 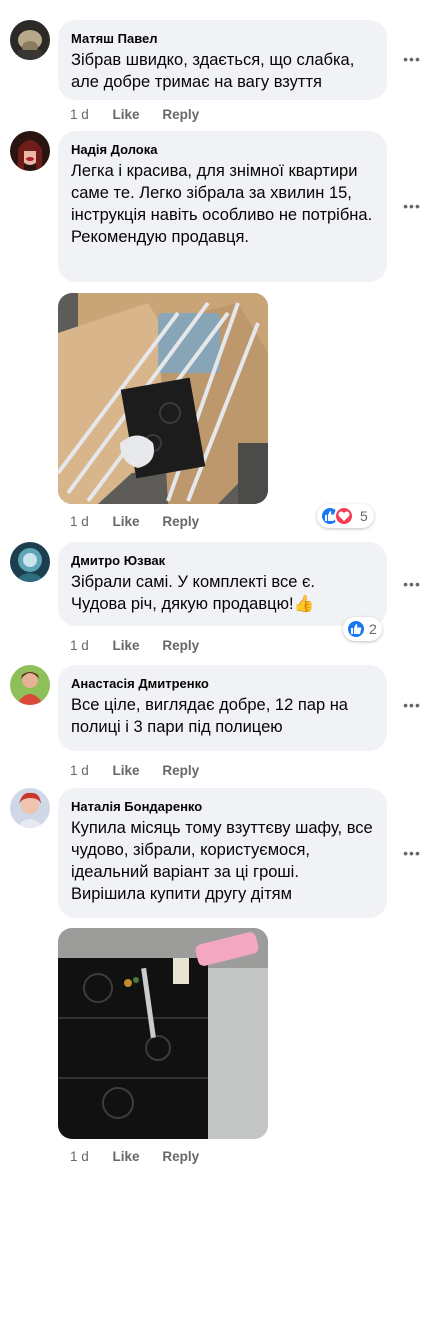 I want to click on reaction-summary: 5, so click(x=345, y=516).